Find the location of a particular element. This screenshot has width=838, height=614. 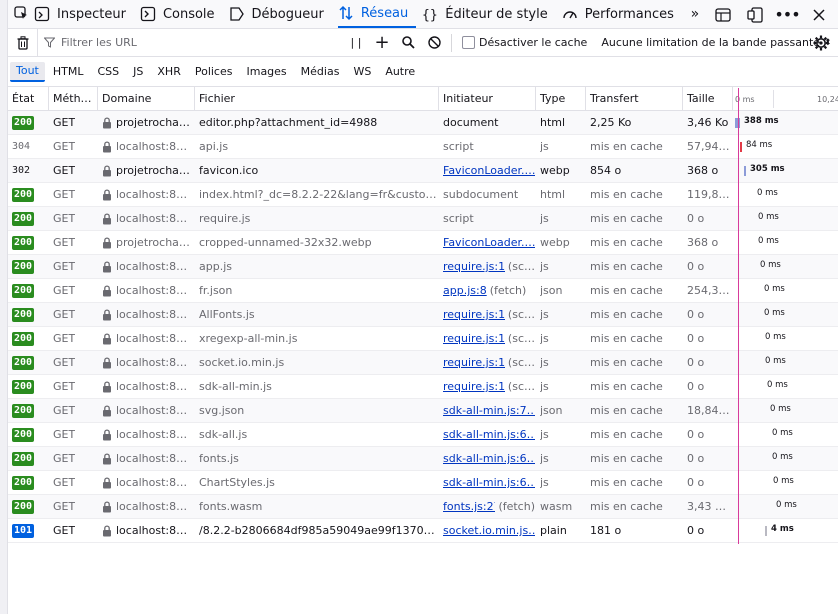

column-domain: Domaine is located at coordinates (146, 98).